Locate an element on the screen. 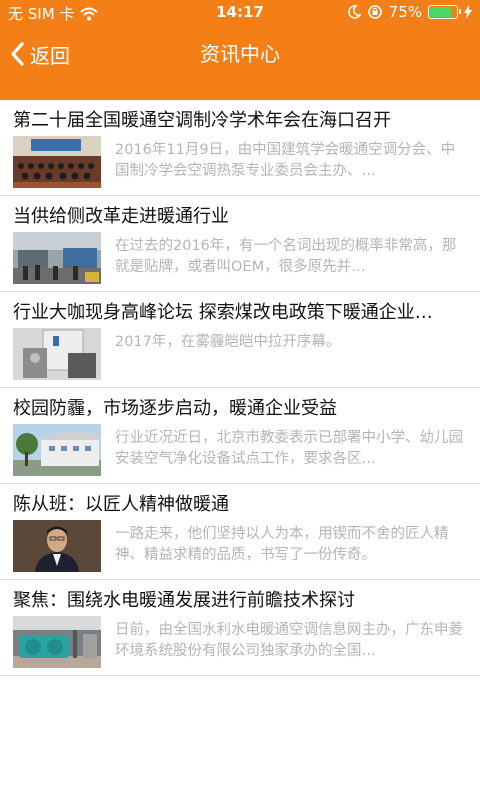  status-bar: 无 SIM 卡 14:17 75% is located at coordinates (240, 13).